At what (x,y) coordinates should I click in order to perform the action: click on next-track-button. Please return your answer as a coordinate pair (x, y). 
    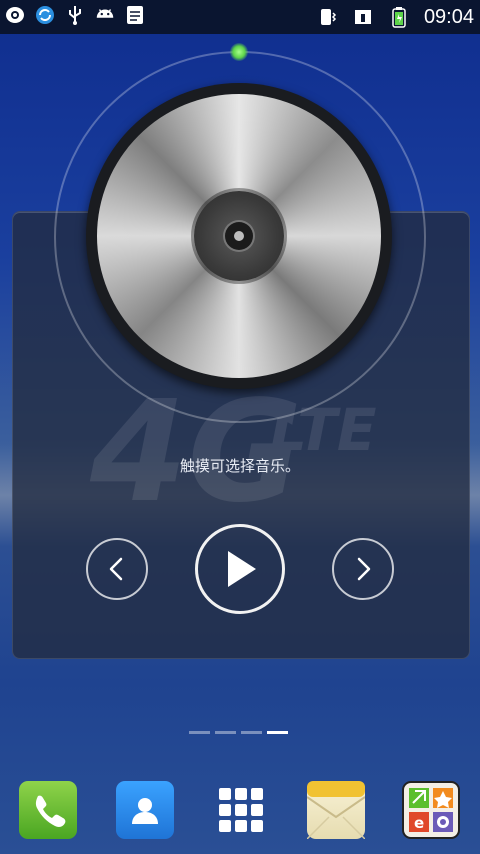
    Looking at the image, I should click on (363, 569).